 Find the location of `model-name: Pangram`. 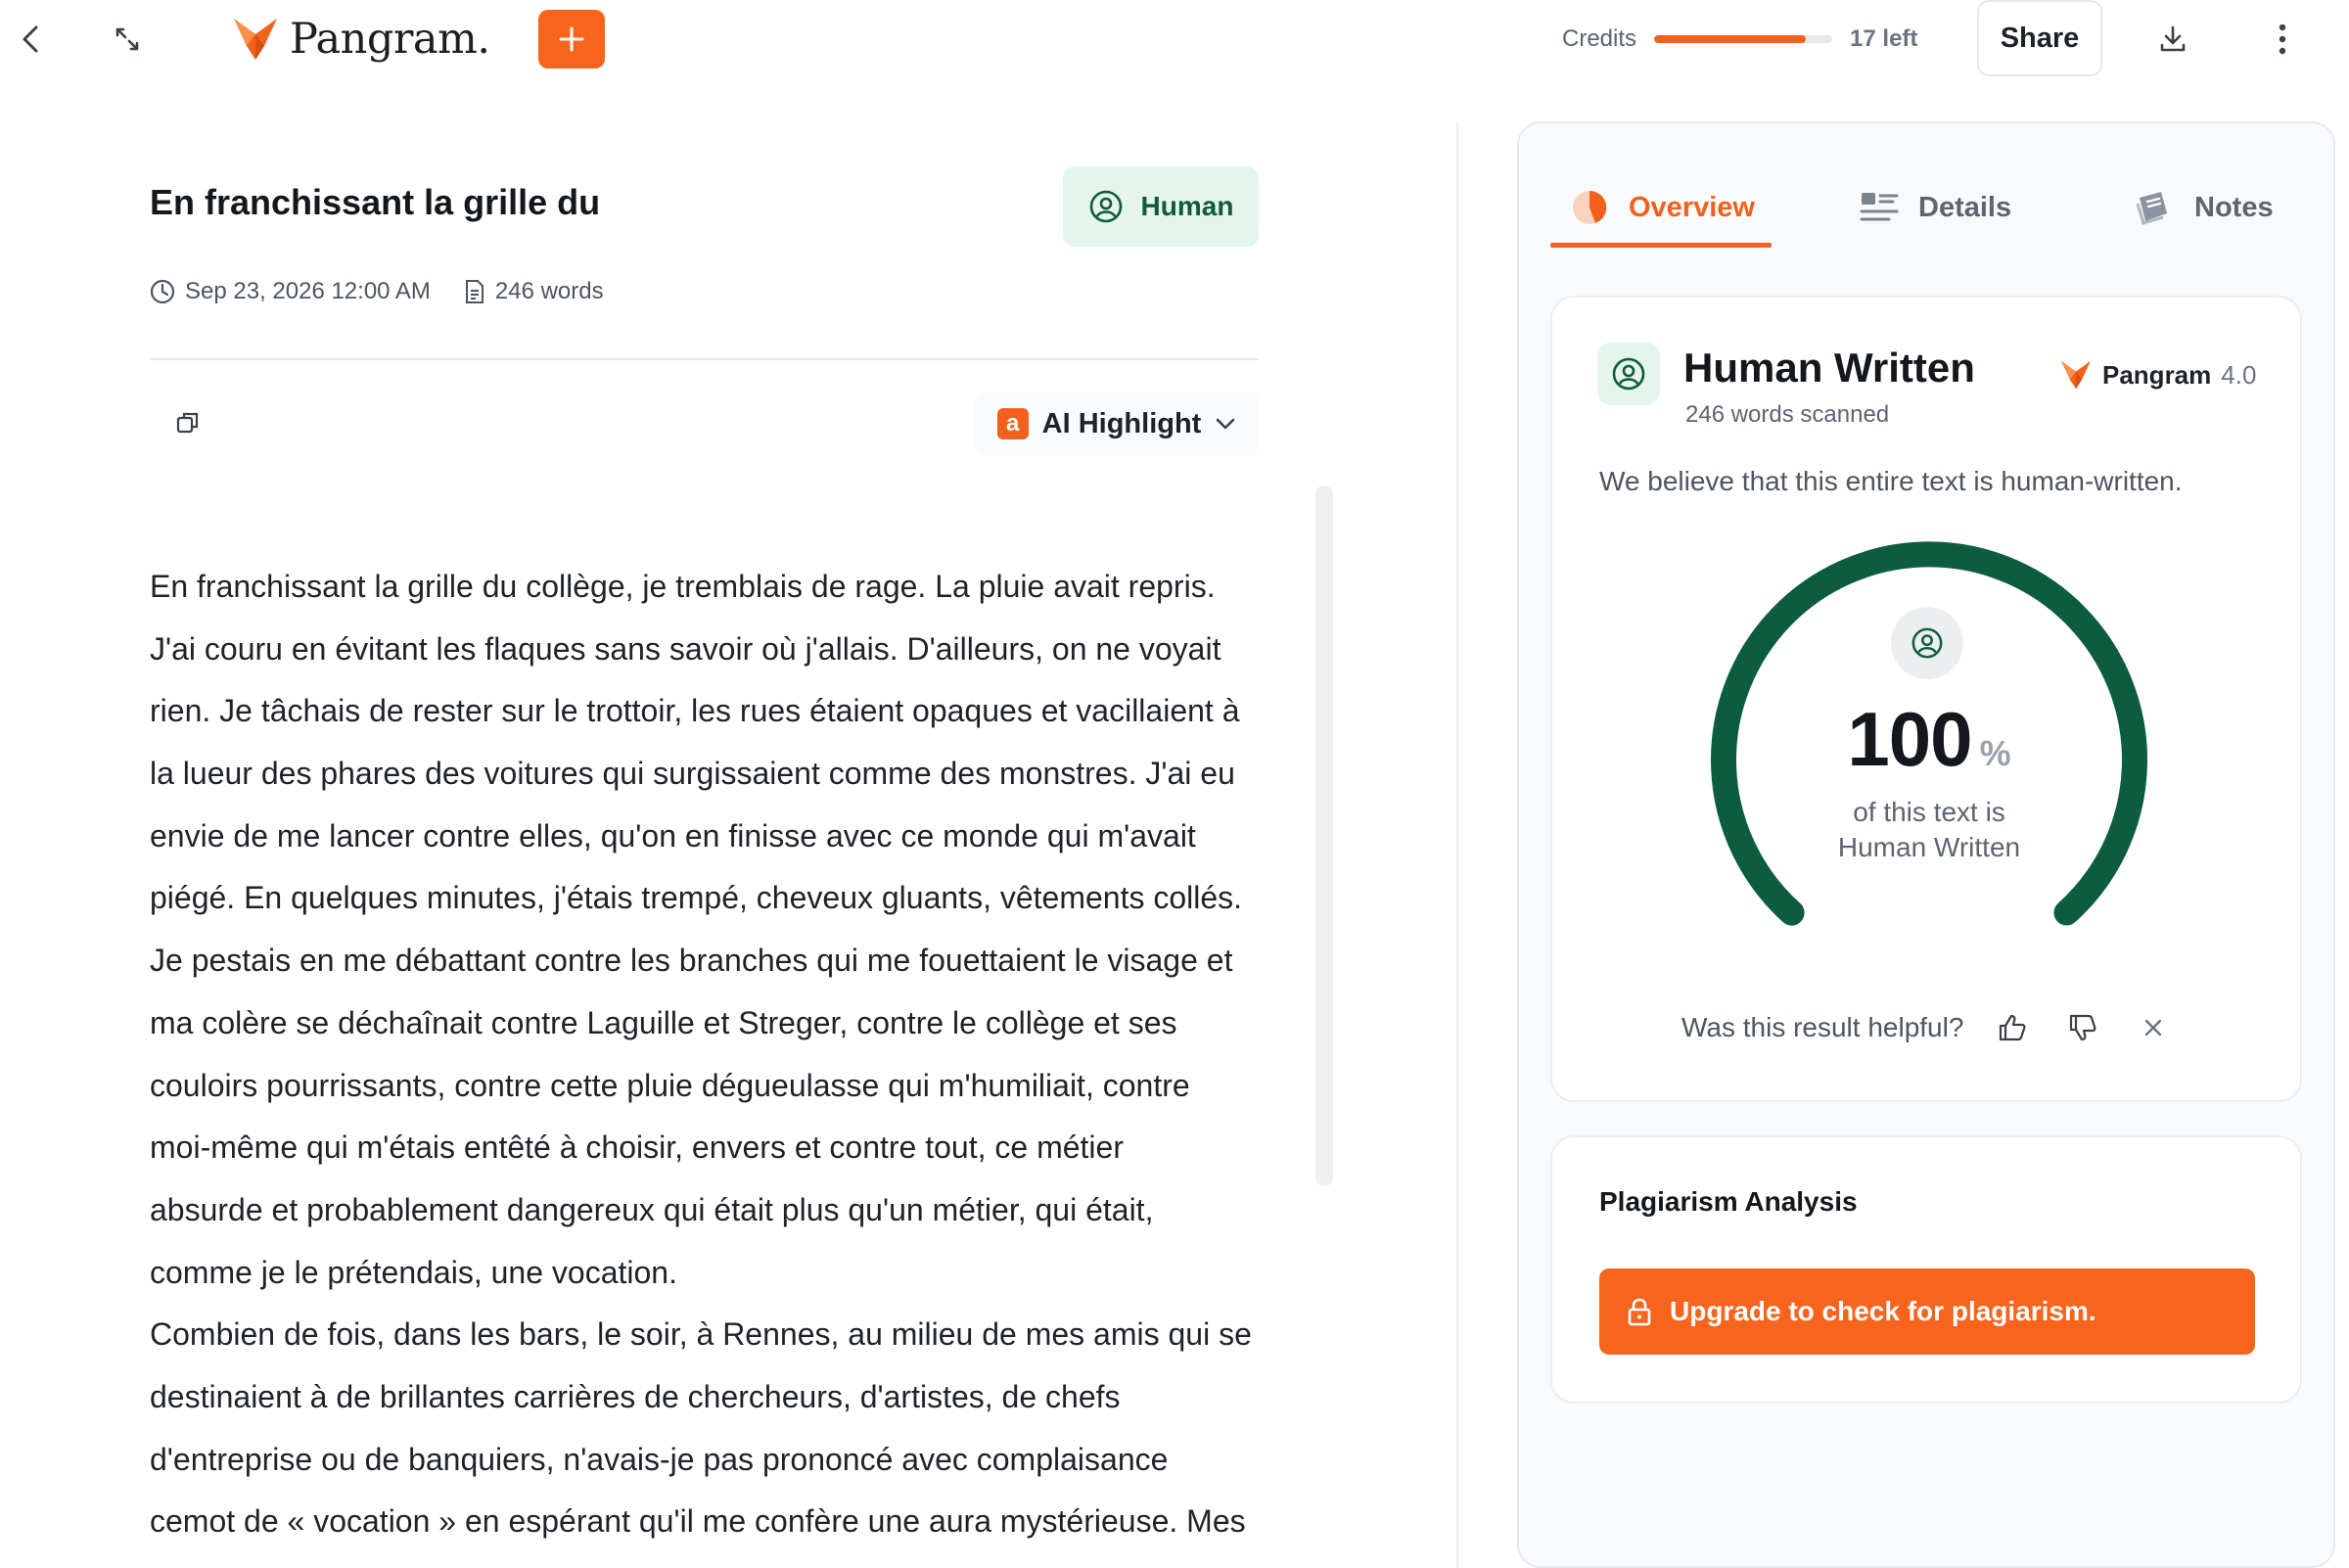

model-name: Pangram is located at coordinates (2157, 374).